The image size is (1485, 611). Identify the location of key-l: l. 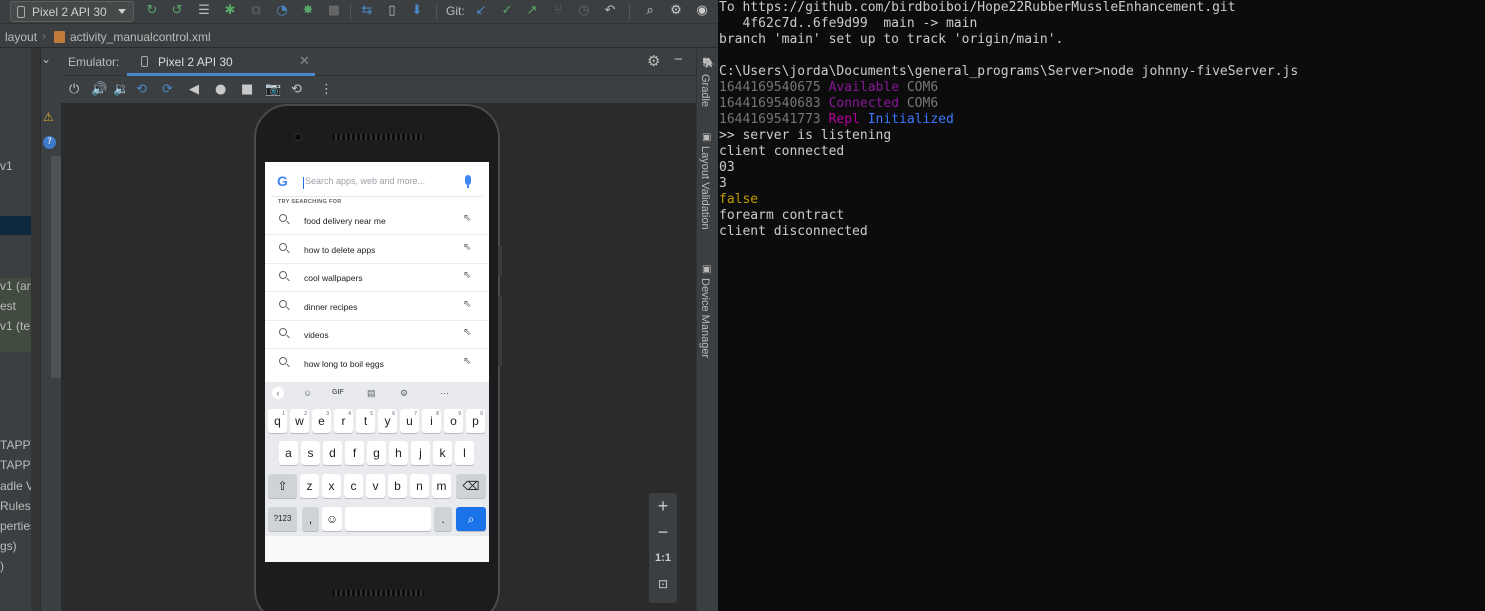
(464, 453).